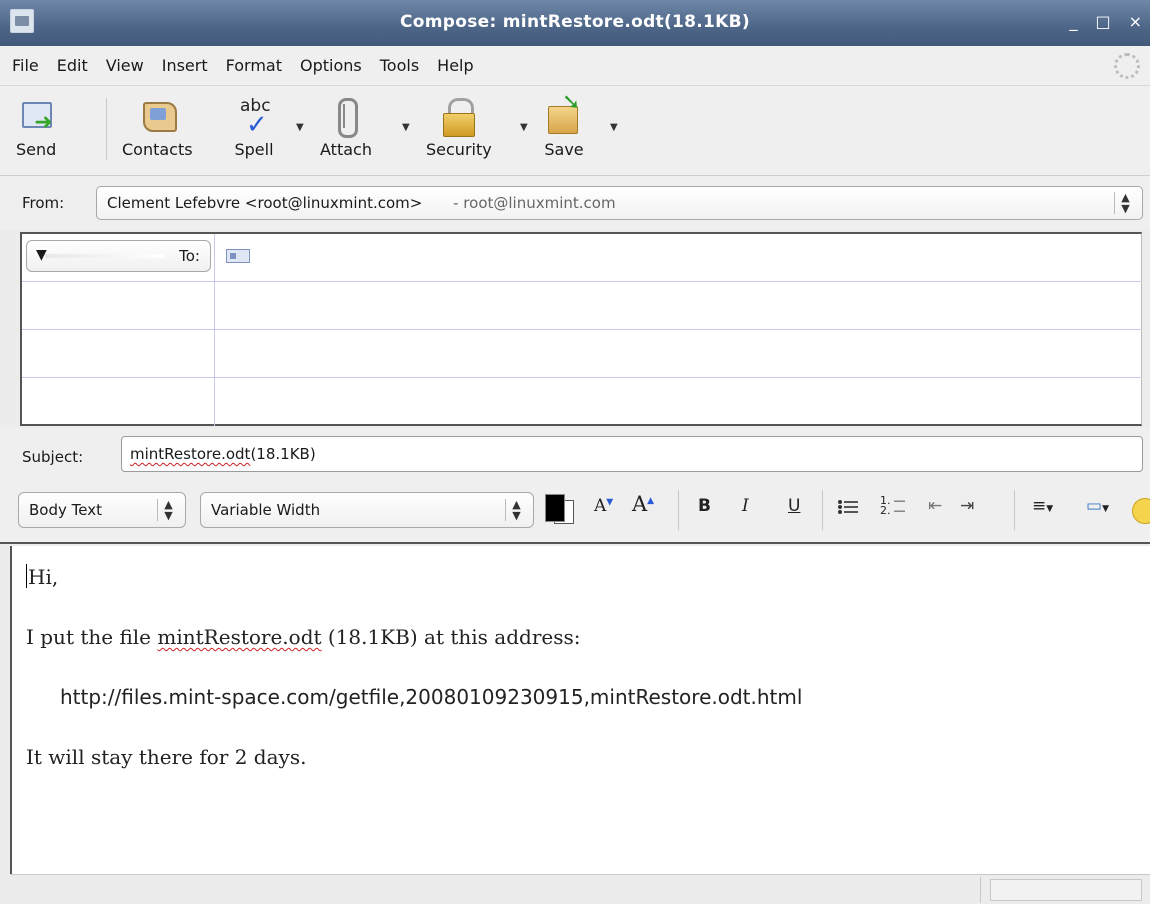 This screenshot has height=904, width=1150. Describe the element at coordinates (346, 149) in the screenshot. I see `attach-label: Attach` at that location.